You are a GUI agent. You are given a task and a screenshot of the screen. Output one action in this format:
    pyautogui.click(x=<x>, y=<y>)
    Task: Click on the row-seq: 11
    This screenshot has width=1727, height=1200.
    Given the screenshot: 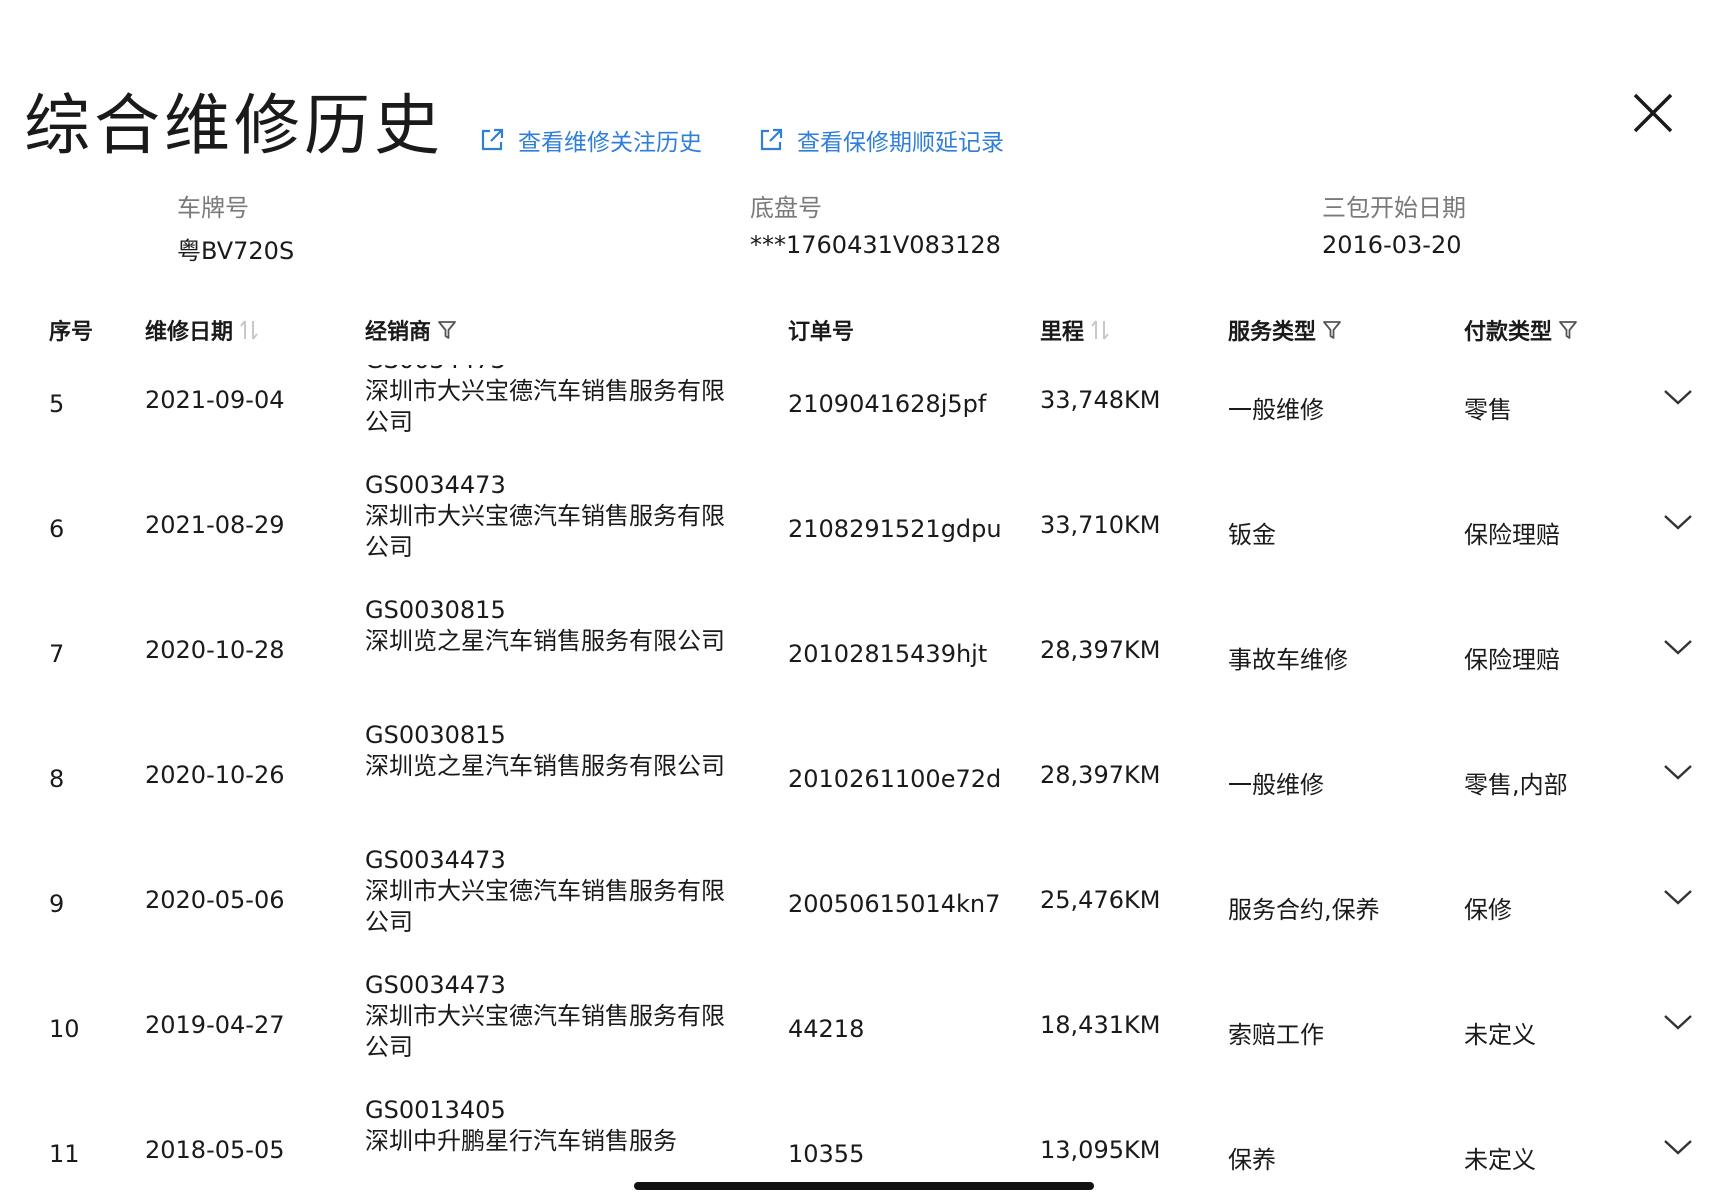 What is the action you would take?
    pyautogui.click(x=64, y=1154)
    